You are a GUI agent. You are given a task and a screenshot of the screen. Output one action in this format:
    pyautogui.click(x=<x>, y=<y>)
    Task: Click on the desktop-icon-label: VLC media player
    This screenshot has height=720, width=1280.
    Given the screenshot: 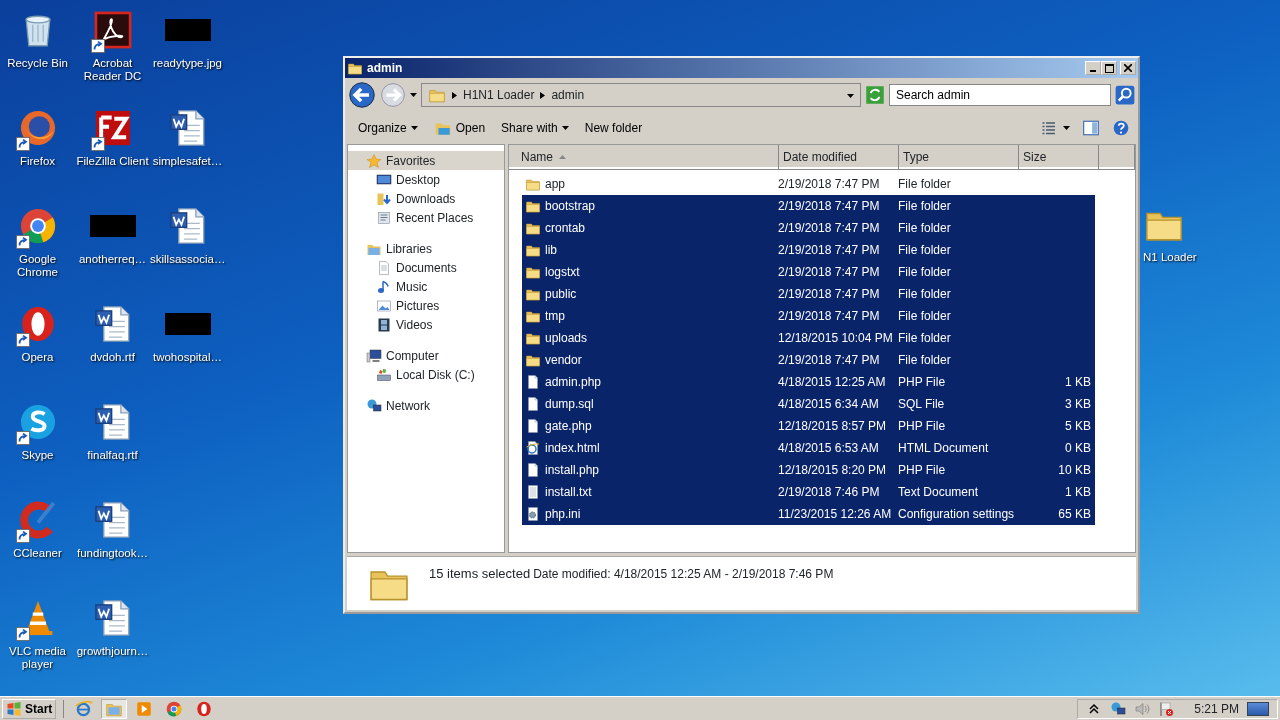 What is the action you would take?
    pyautogui.click(x=37, y=658)
    